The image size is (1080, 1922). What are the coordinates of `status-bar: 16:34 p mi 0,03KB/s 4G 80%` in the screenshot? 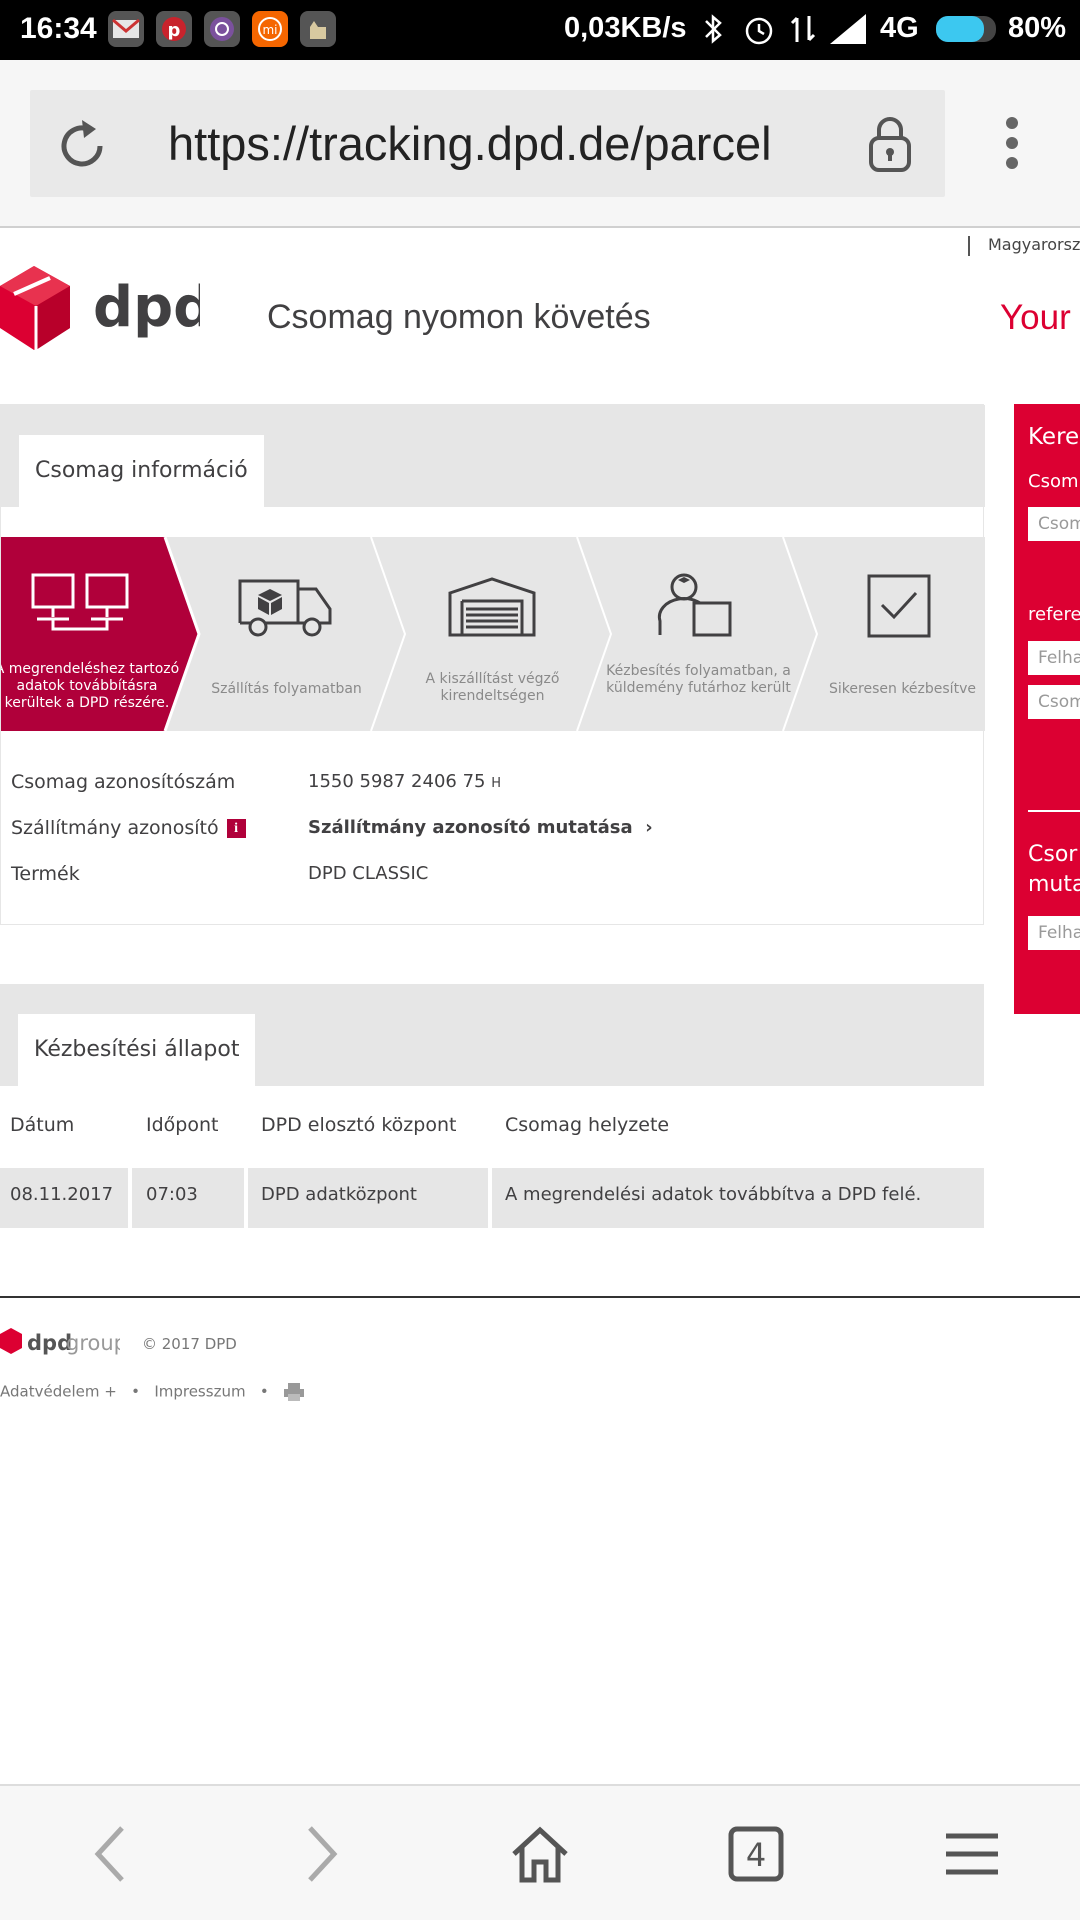 It's located at (540, 30).